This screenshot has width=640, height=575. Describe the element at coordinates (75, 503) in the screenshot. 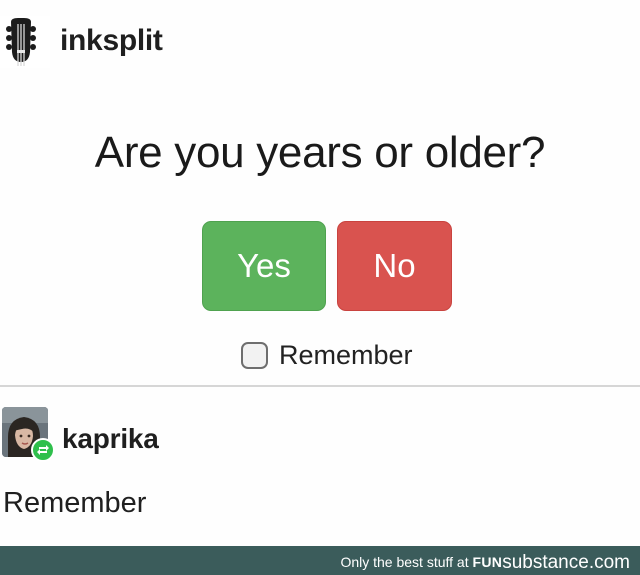

I see `reply-text: Remember` at that location.